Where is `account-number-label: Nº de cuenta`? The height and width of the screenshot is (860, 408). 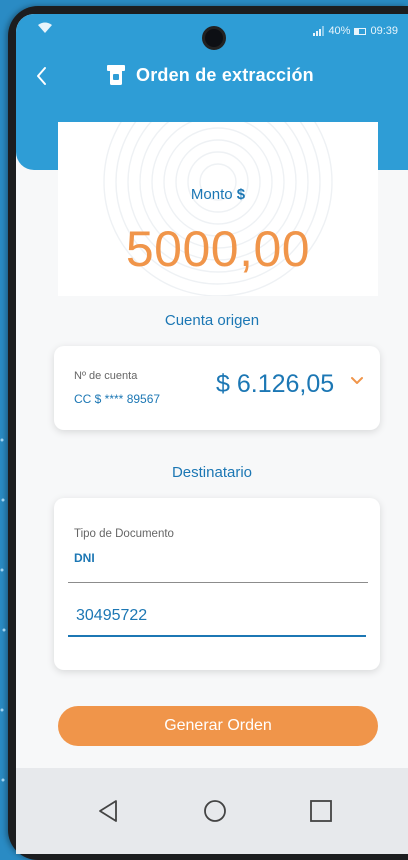
account-number-label: Nº de cuenta is located at coordinates (106, 376).